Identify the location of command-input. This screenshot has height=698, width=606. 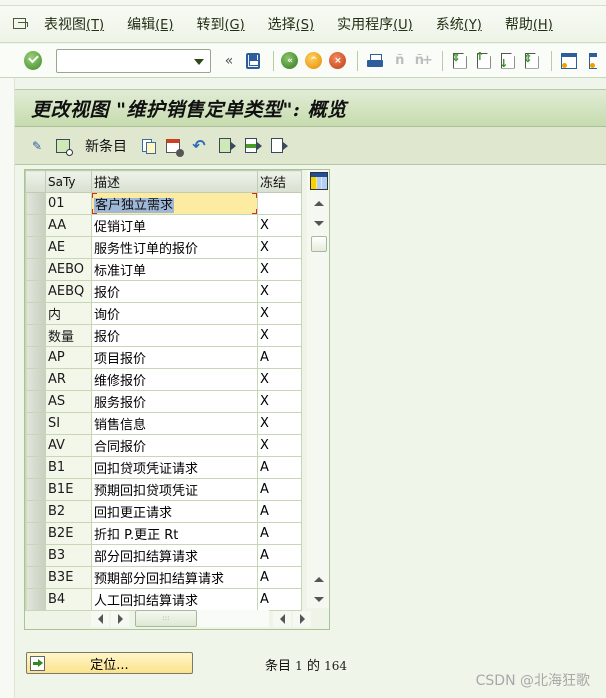
(131, 60).